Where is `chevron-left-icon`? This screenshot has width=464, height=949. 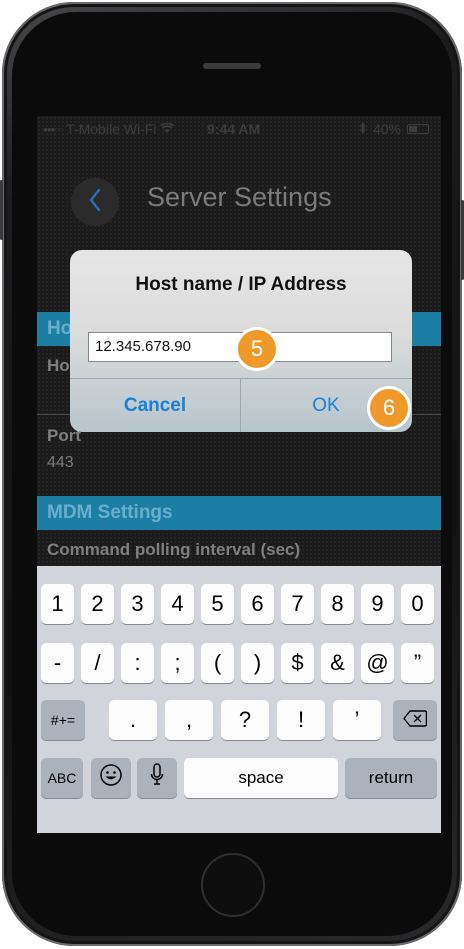 chevron-left-icon is located at coordinates (95, 202).